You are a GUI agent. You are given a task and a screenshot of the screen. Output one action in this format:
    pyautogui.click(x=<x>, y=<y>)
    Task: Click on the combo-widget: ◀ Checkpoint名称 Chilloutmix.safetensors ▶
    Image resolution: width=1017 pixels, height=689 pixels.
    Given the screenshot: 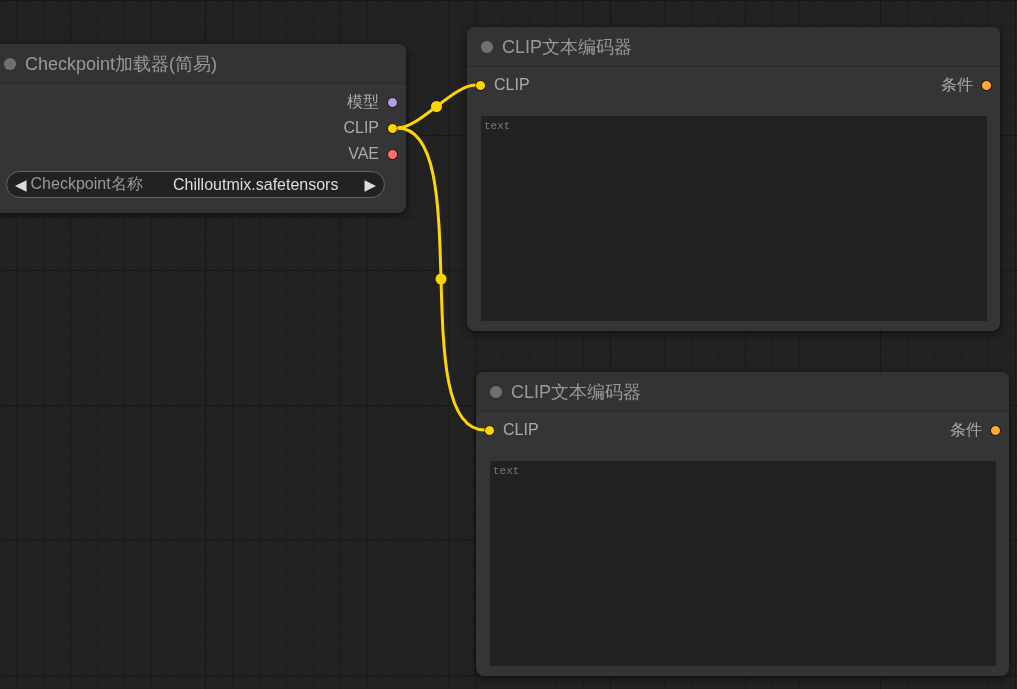 What is the action you would take?
    pyautogui.click(x=195, y=184)
    